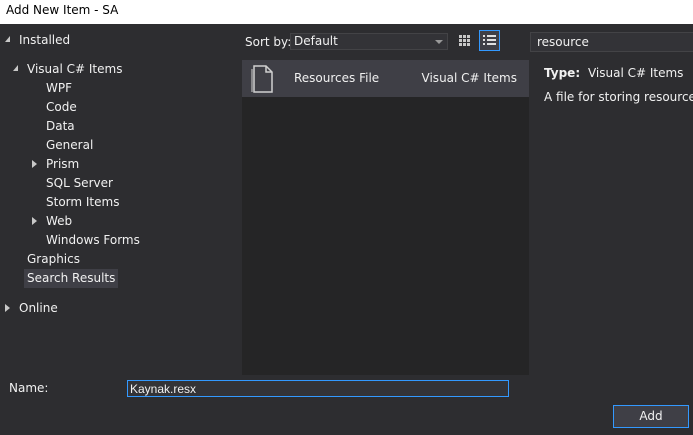 This screenshot has width=693, height=435. I want to click on sort-dropdown: Default, so click(369, 41).